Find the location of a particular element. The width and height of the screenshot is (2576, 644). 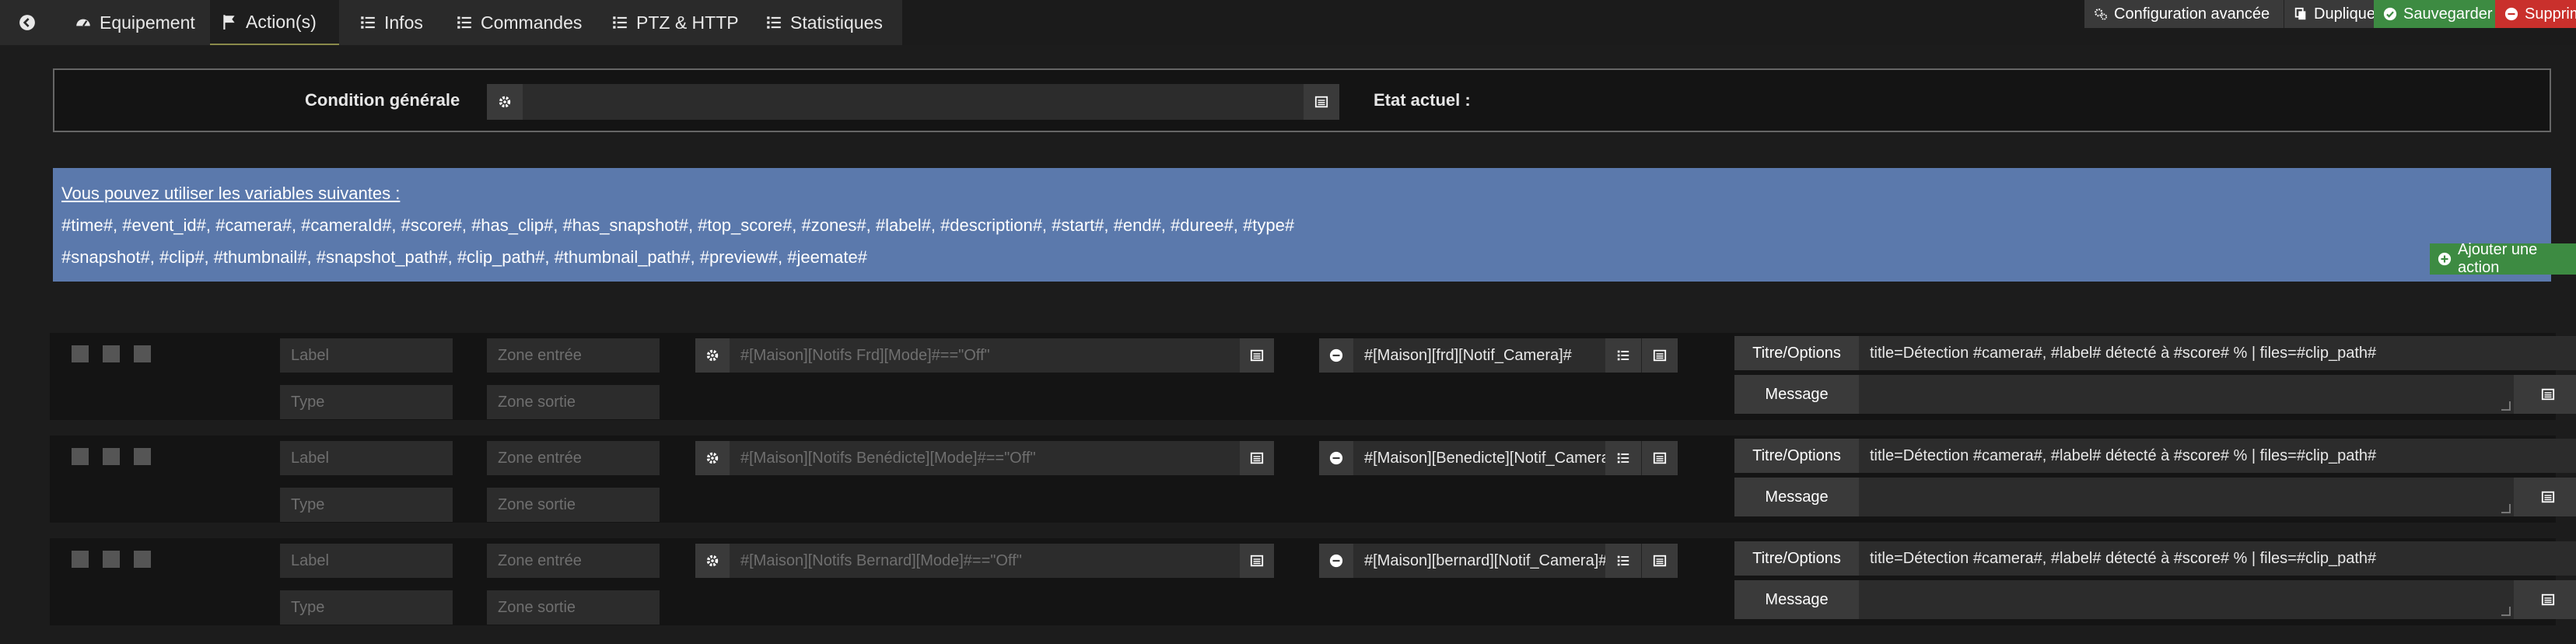

delete-button: Supprim is located at coordinates (2535, 14).